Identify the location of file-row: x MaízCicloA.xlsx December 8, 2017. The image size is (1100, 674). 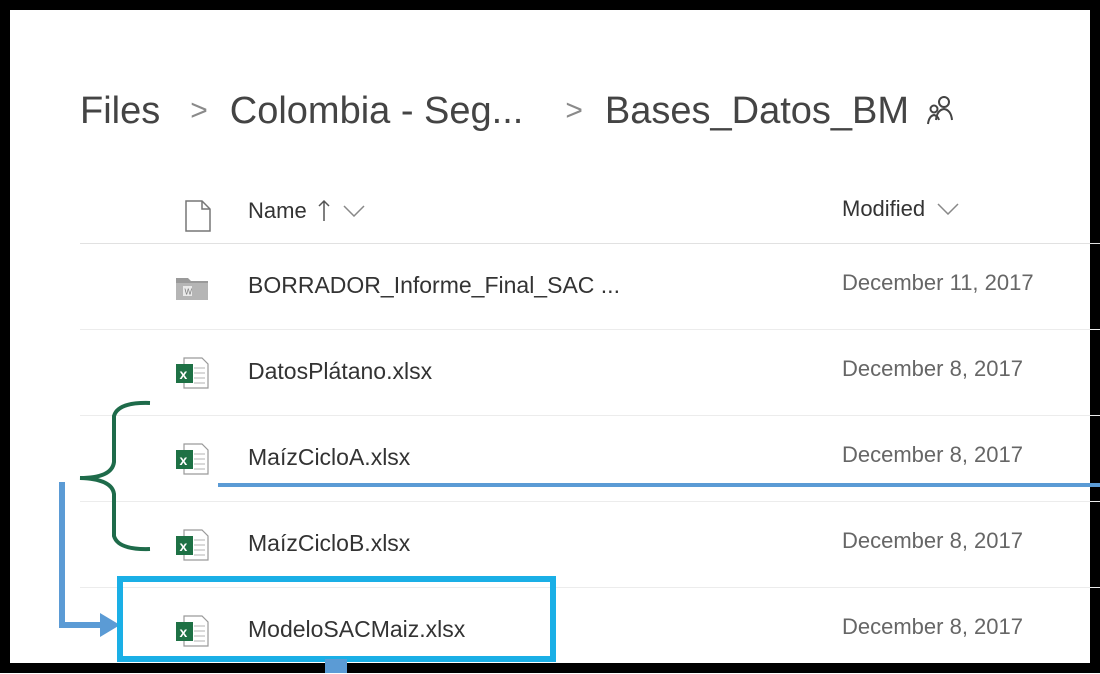
(590, 459).